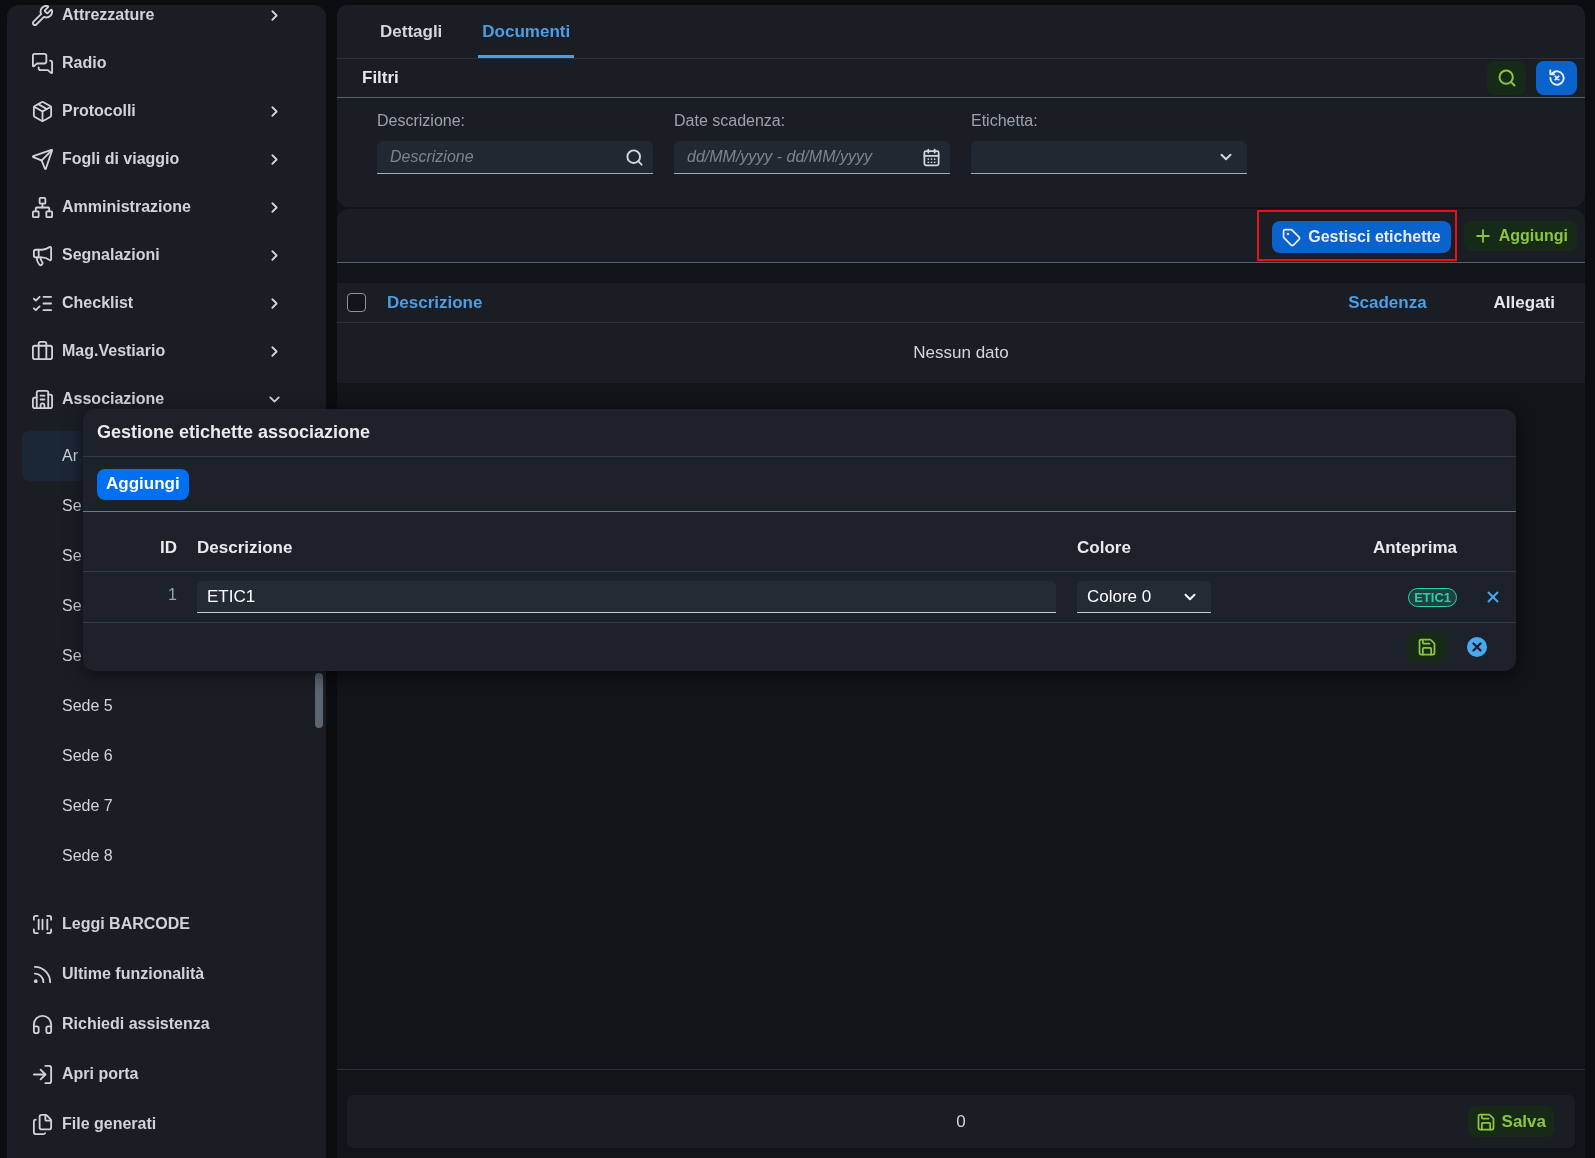 The height and width of the screenshot is (1158, 1595). What do you see at coordinates (166, 924) in the screenshot?
I see `sidebar-item: Leggi BARCODE` at bounding box center [166, 924].